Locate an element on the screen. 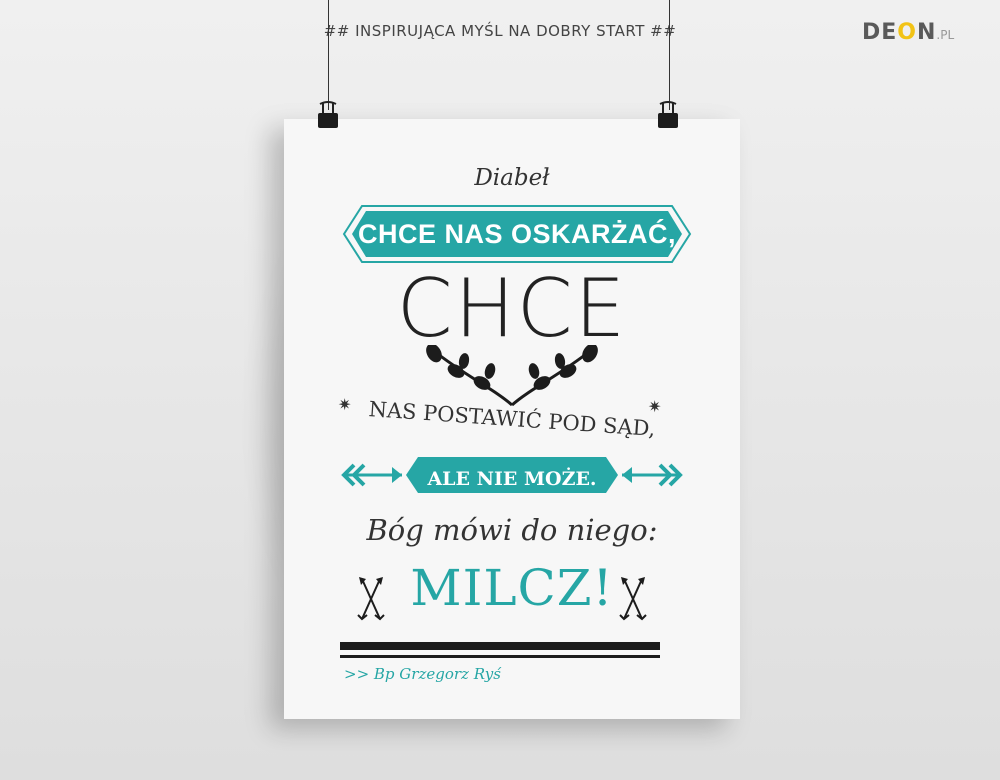 The width and height of the screenshot is (1000, 780). crossed-arrows-icon is located at coordinates (633, 599).